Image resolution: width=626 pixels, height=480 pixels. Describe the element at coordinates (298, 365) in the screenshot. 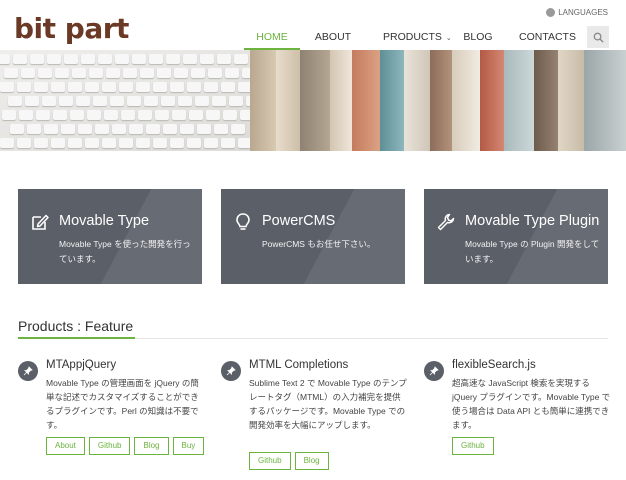

I see `product-name: MTML Completions` at that location.